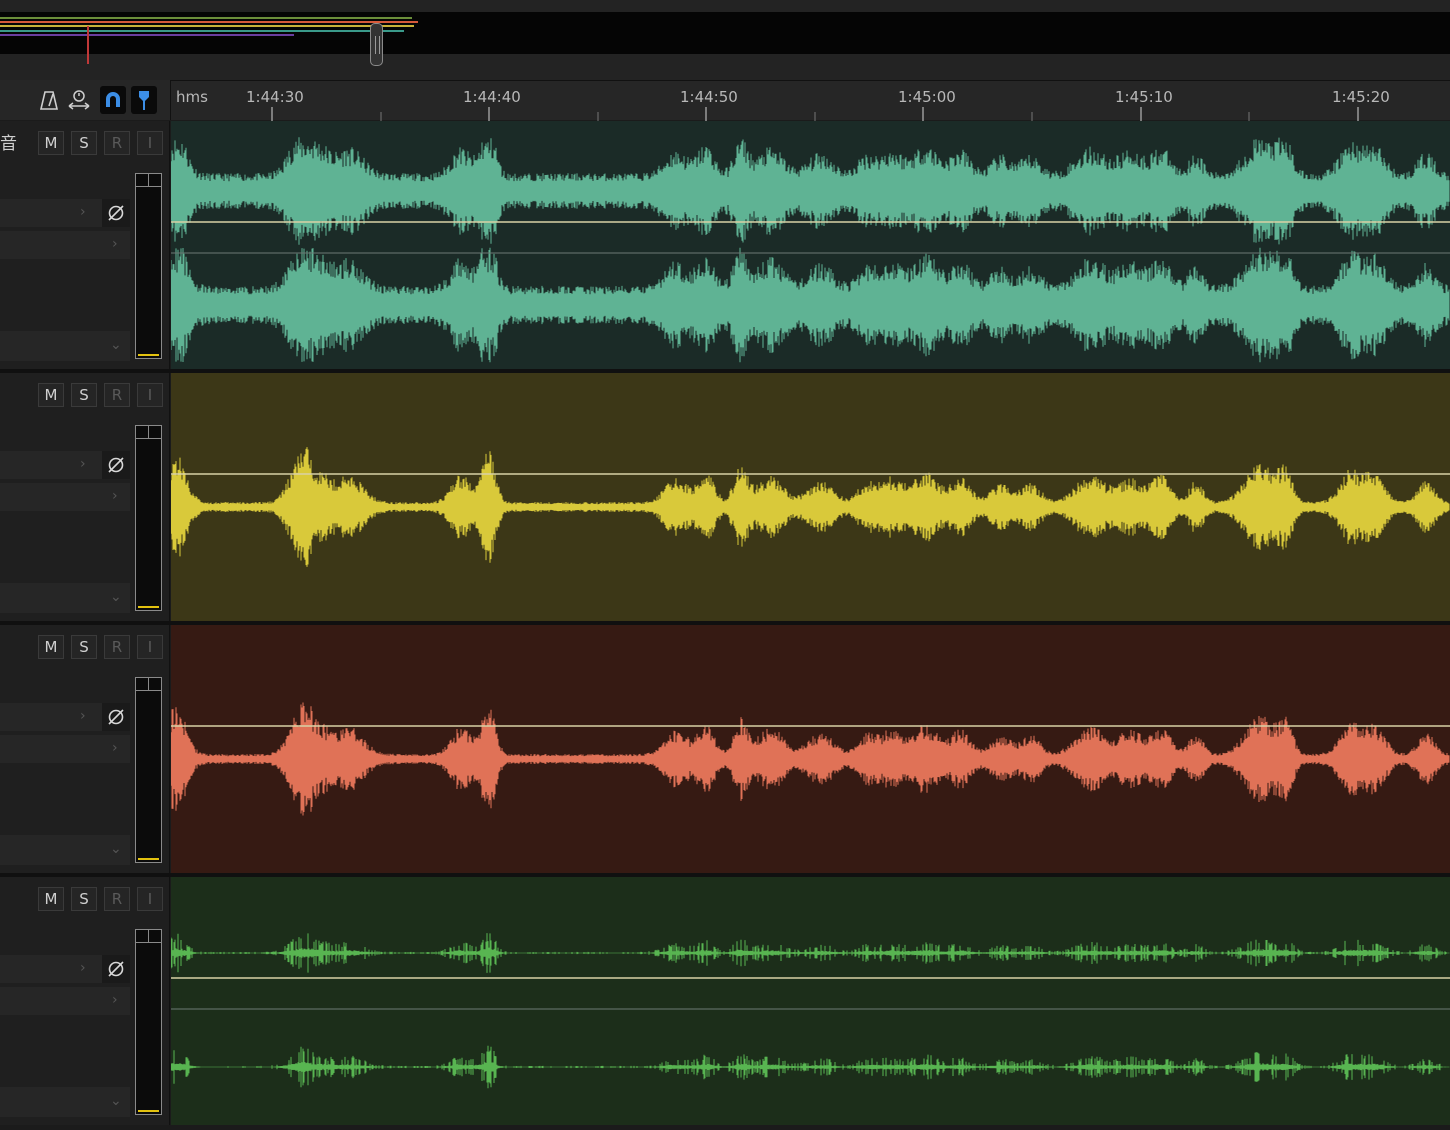  Describe the element at coordinates (376, 44) in the screenshot. I see `overview-range-handle` at that location.